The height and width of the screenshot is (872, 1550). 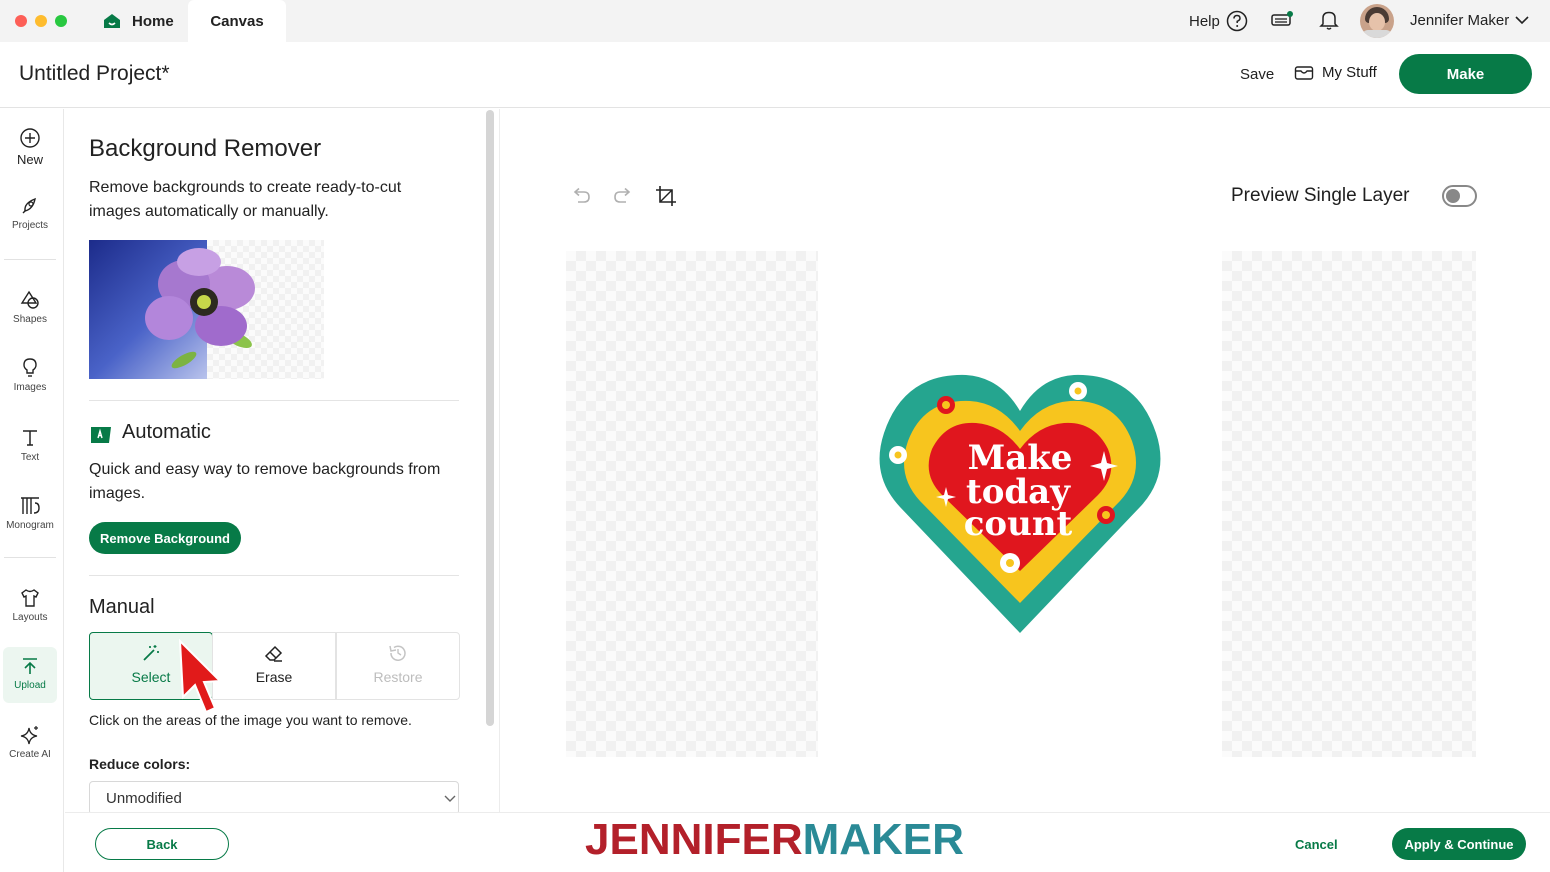 I want to click on my-stuff-button: My Stuff, so click(x=1335, y=72).